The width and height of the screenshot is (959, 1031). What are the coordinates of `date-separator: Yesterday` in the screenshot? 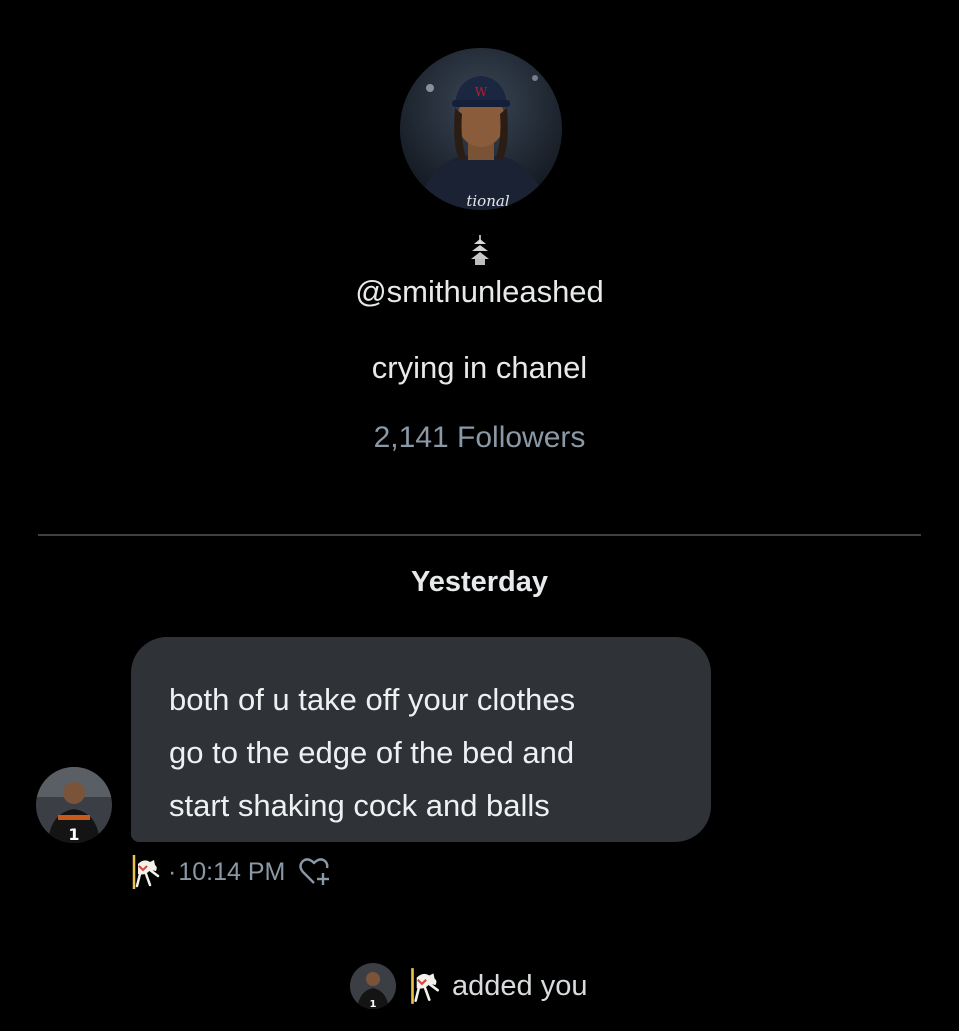 It's located at (479, 582).